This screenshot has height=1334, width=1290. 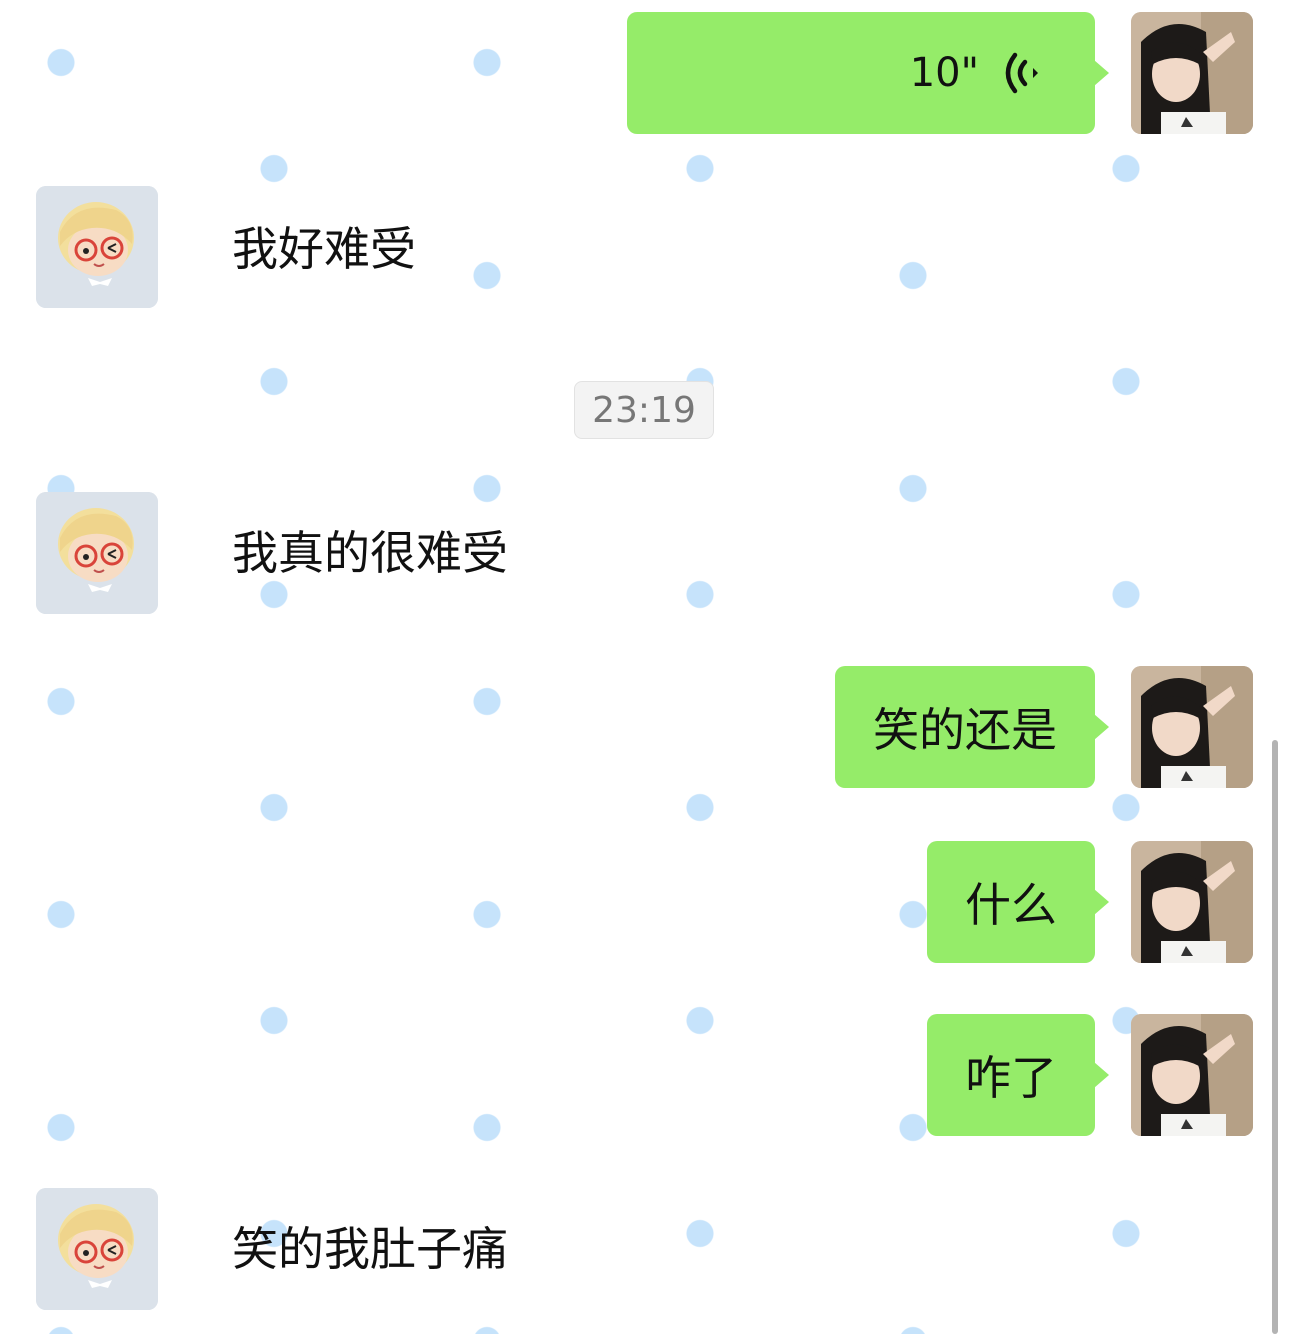 What do you see at coordinates (944, 73) in the screenshot?
I see `voice-duration: 10"` at bounding box center [944, 73].